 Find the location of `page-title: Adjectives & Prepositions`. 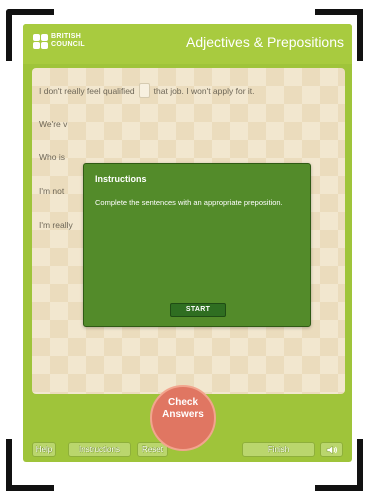

page-title: Adjectives & Prepositions is located at coordinates (265, 42).